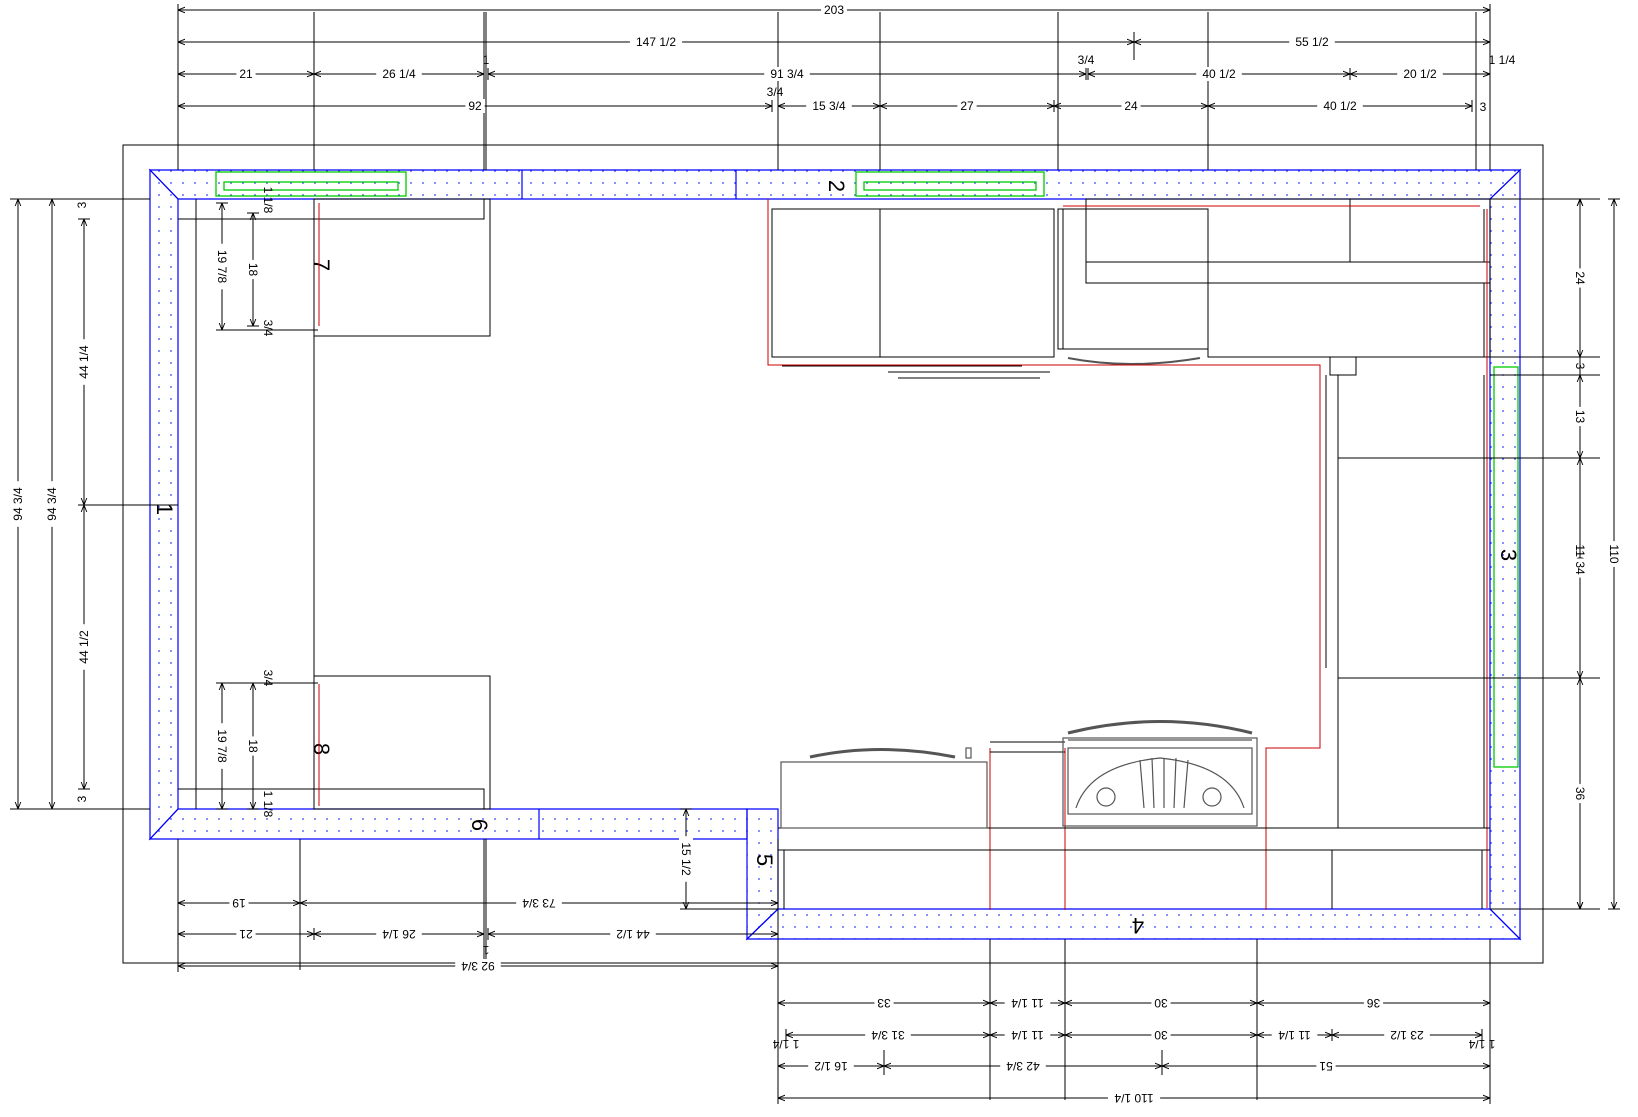  Describe the element at coordinates (1133, 279) in the screenshot. I see `fridge-space` at that location.